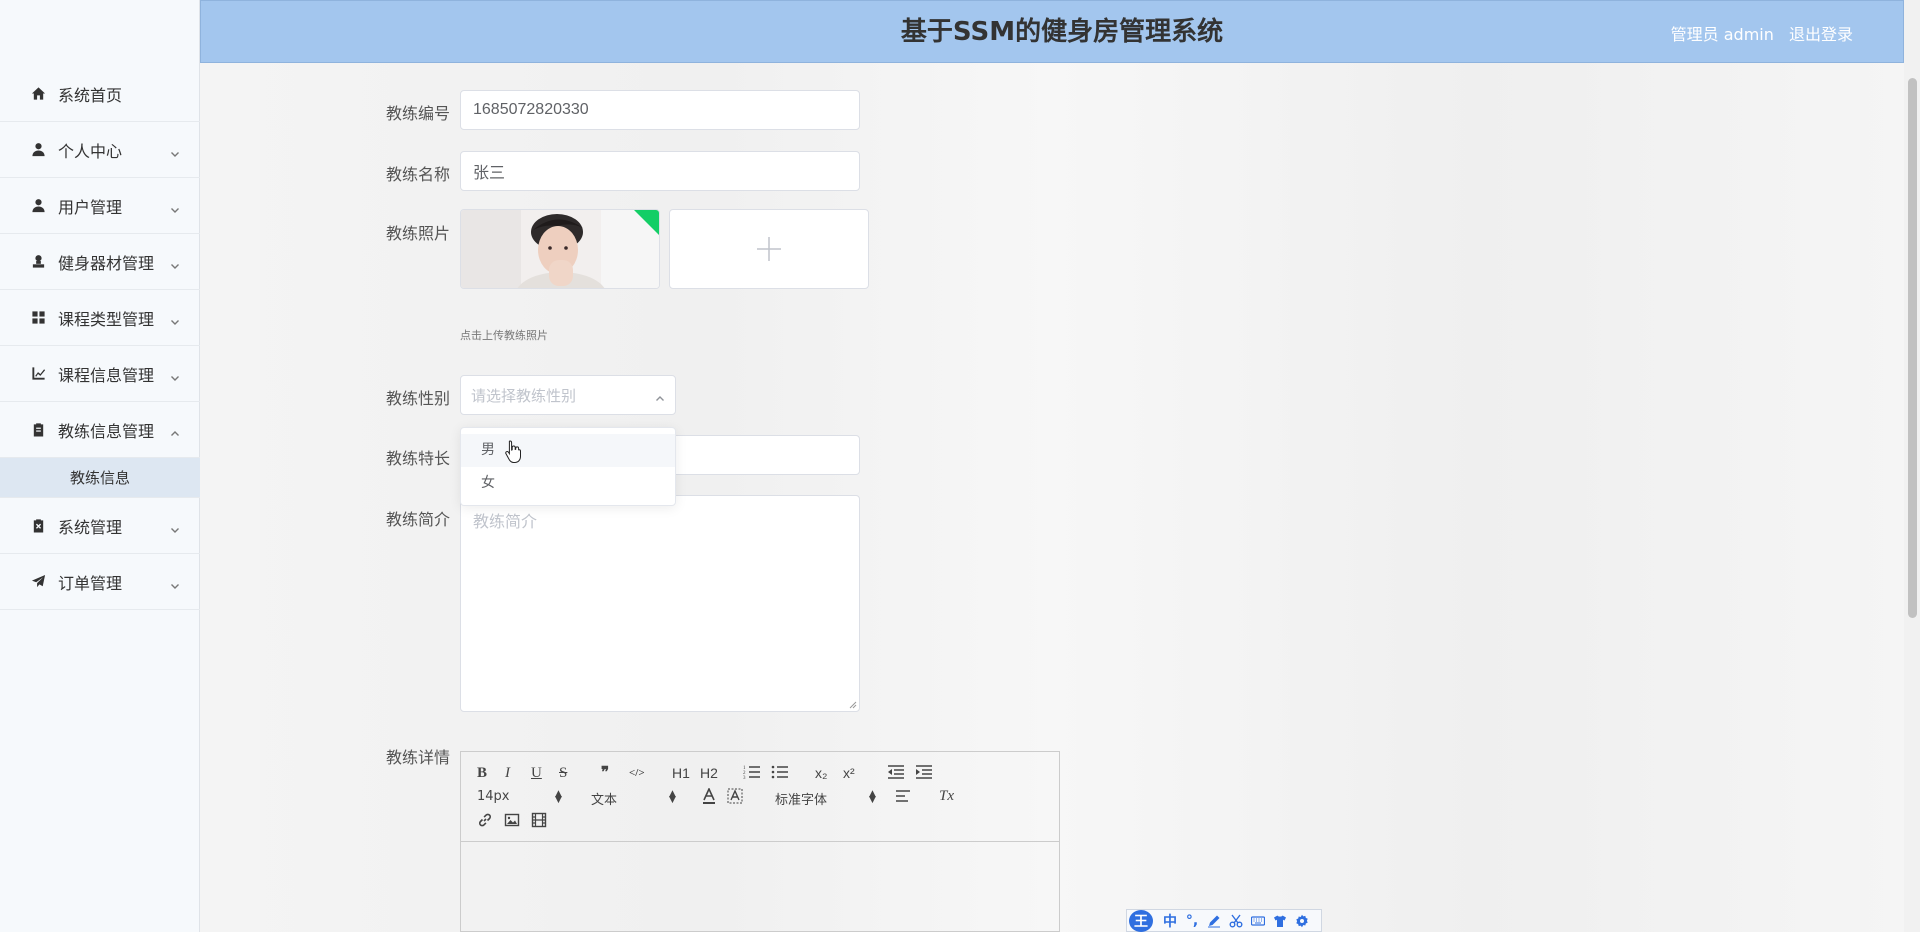 The height and width of the screenshot is (932, 1920). What do you see at coordinates (100, 374) in the screenshot?
I see `sidebar-item-course-info-management: 课程信息管理` at bounding box center [100, 374].